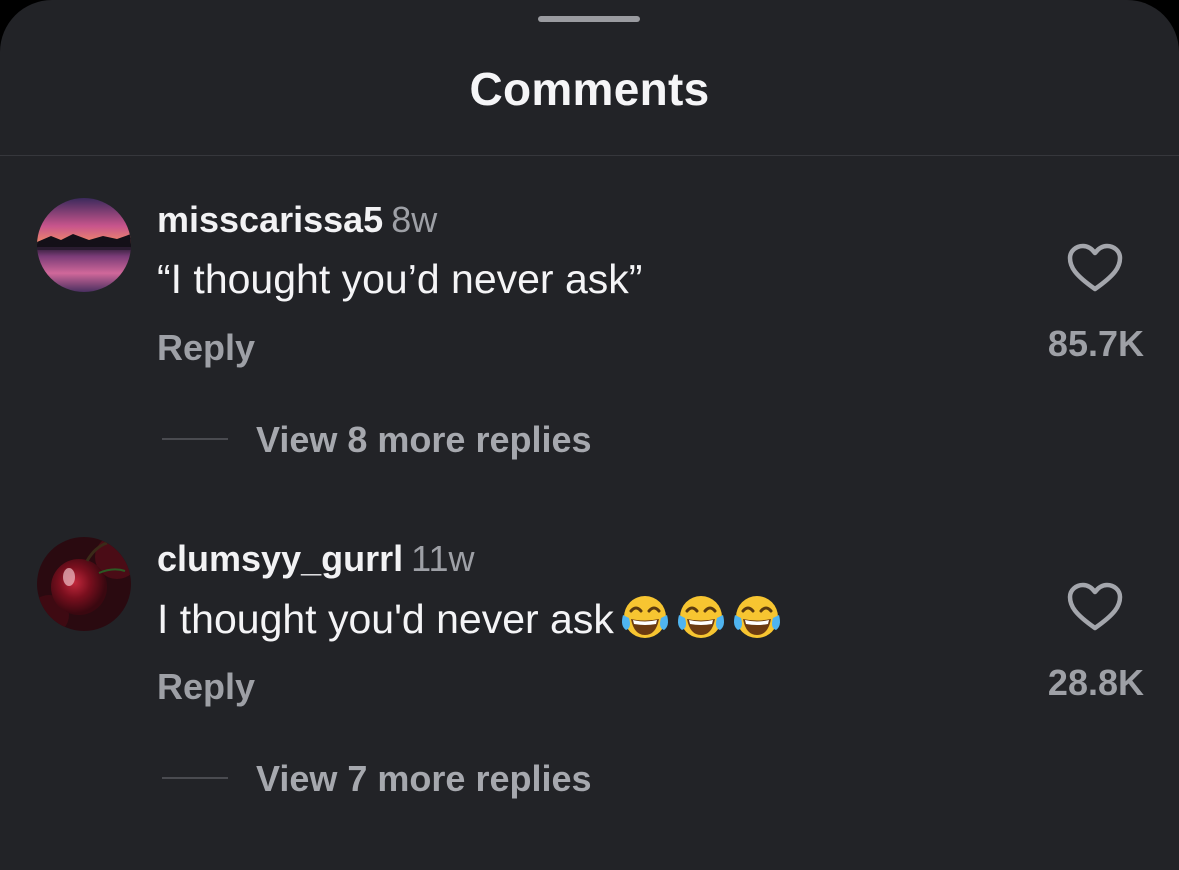  Describe the element at coordinates (414, 219) in the screenshot. I see `timestamp: 8w` at that location.